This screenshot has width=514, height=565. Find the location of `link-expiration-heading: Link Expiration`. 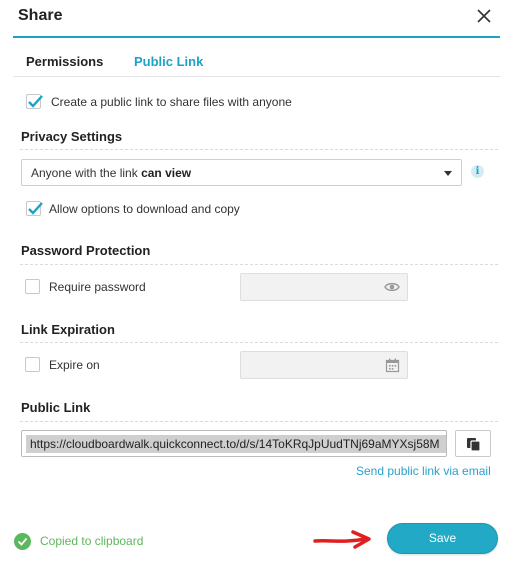

link-expiration-heading: Link Expiration is located at coordinates (68, 329).